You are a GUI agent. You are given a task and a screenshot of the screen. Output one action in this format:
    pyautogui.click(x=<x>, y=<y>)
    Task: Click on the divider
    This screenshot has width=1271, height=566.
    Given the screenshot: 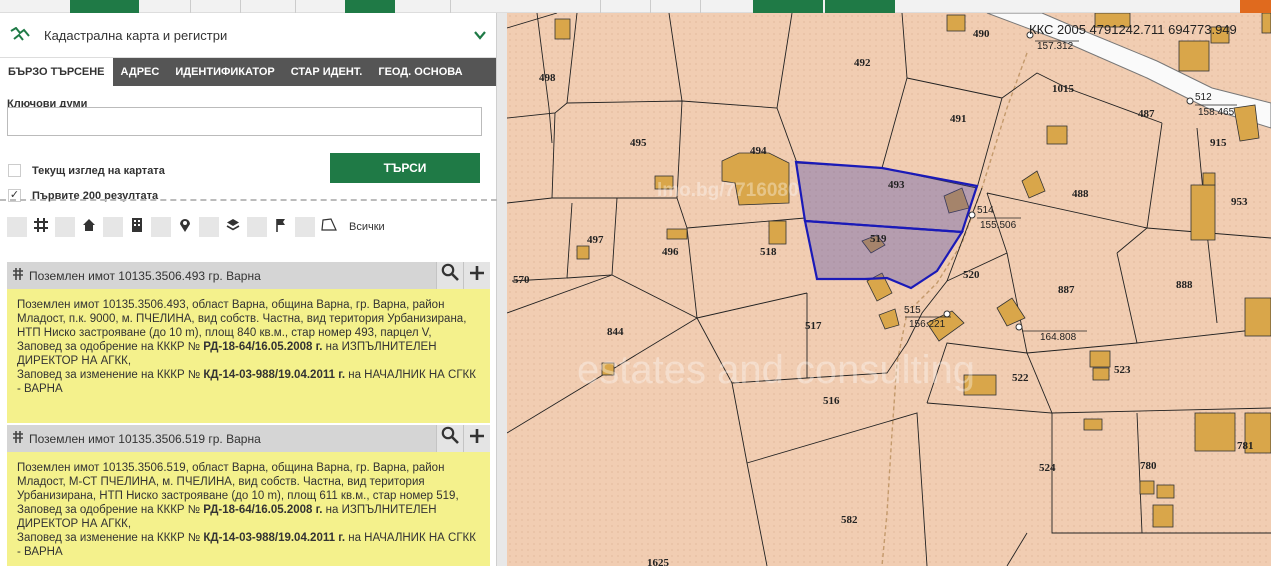 What is the action you would take?
    pyautogui.click(x=248, y=200)
    